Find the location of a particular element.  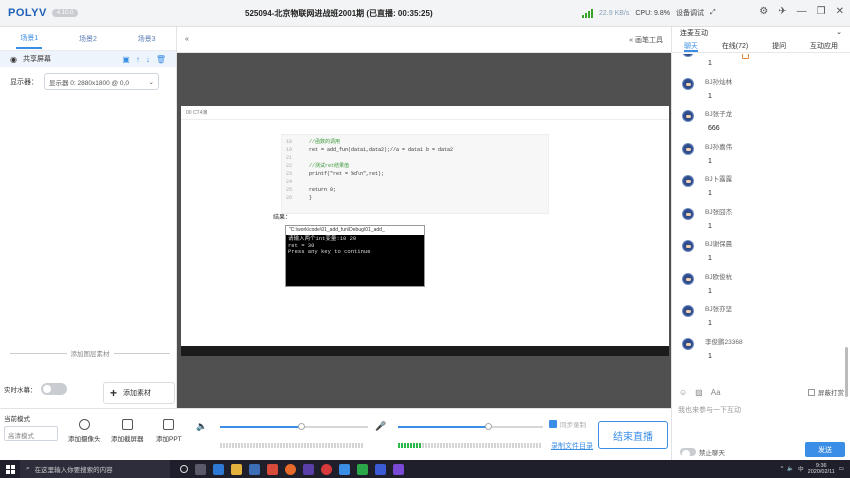

mode-select: 高清模式 is located at coordinates (31, 433).